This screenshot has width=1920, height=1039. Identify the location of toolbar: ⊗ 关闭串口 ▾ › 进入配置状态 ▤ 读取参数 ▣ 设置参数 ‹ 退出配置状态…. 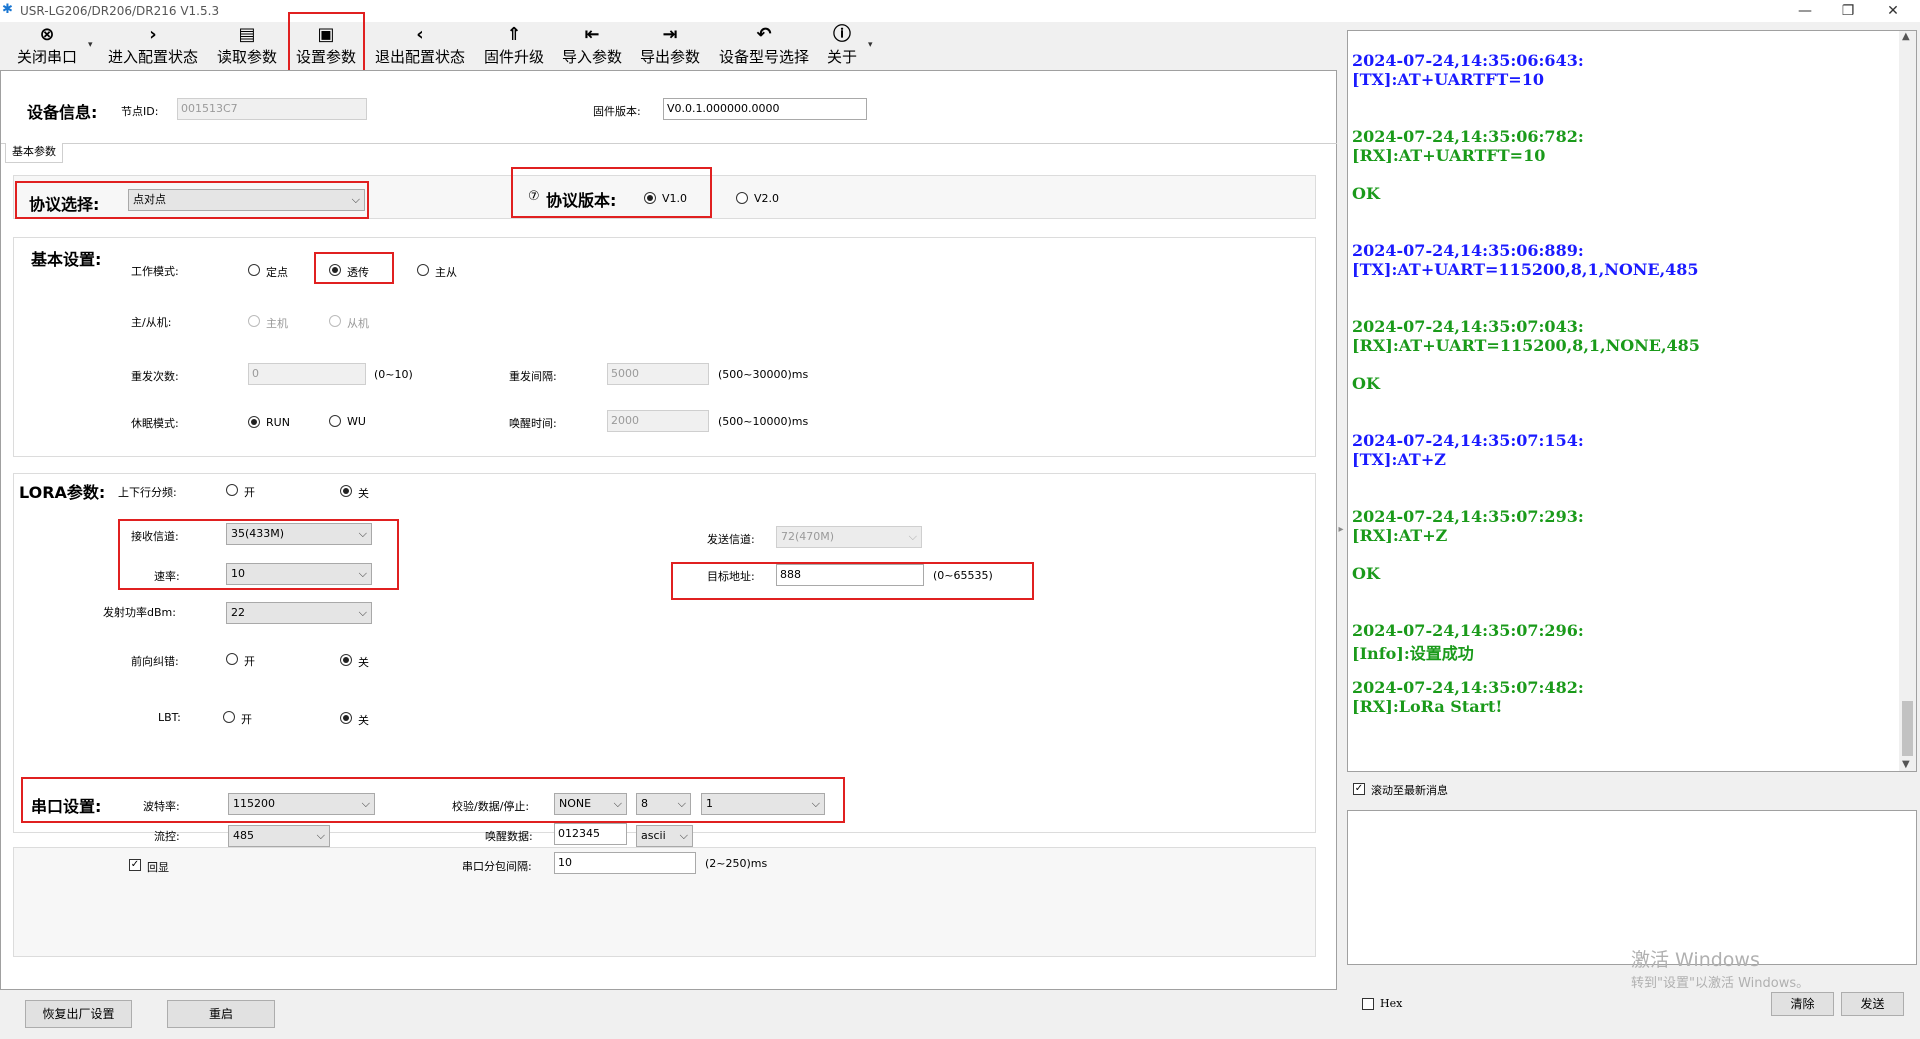
(670, 45).